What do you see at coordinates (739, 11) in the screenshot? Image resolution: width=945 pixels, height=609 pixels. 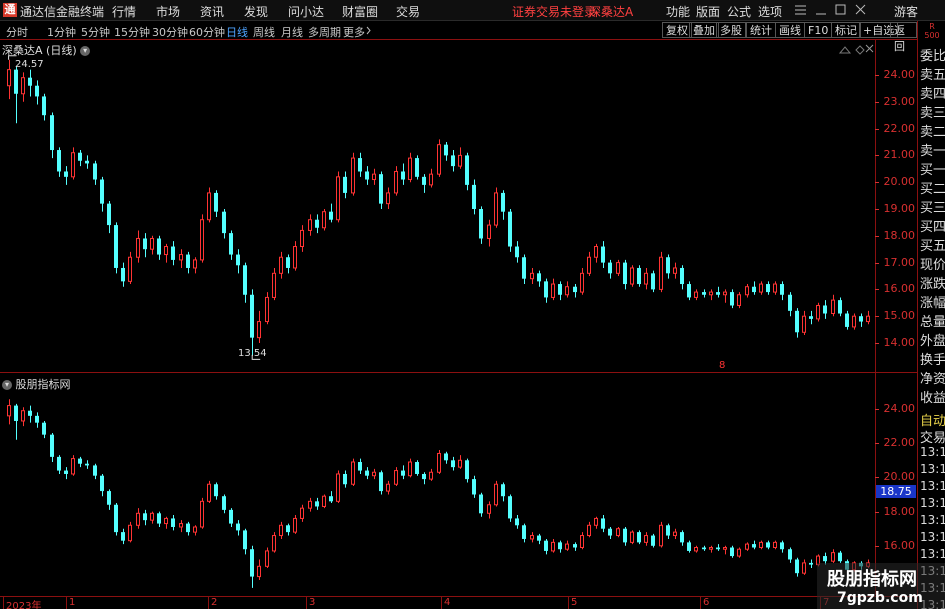 I see `menu-formula: 公式` at bounding box center [739, 11].